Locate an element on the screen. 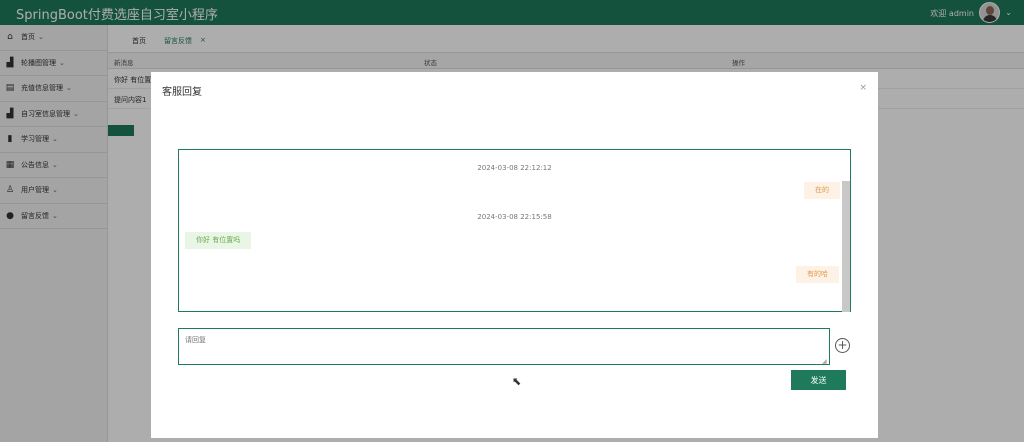 The width and height of the screenshot is (1024, 442). modal-title: 客服回复 is located at coordinates (182, 92).